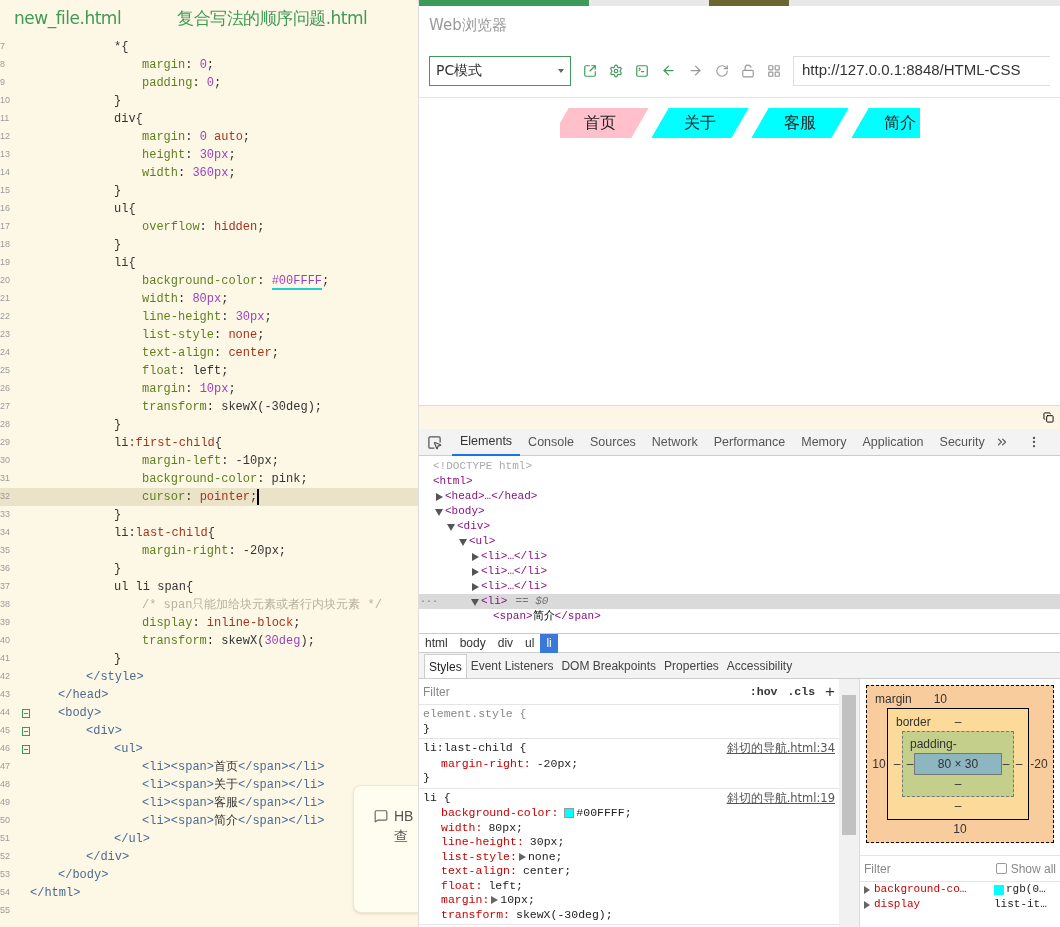  What do you see at coordinates (549, 643) in the screenshot?
I see `breadcrumb-item: li` at bounding box center [549, 643].